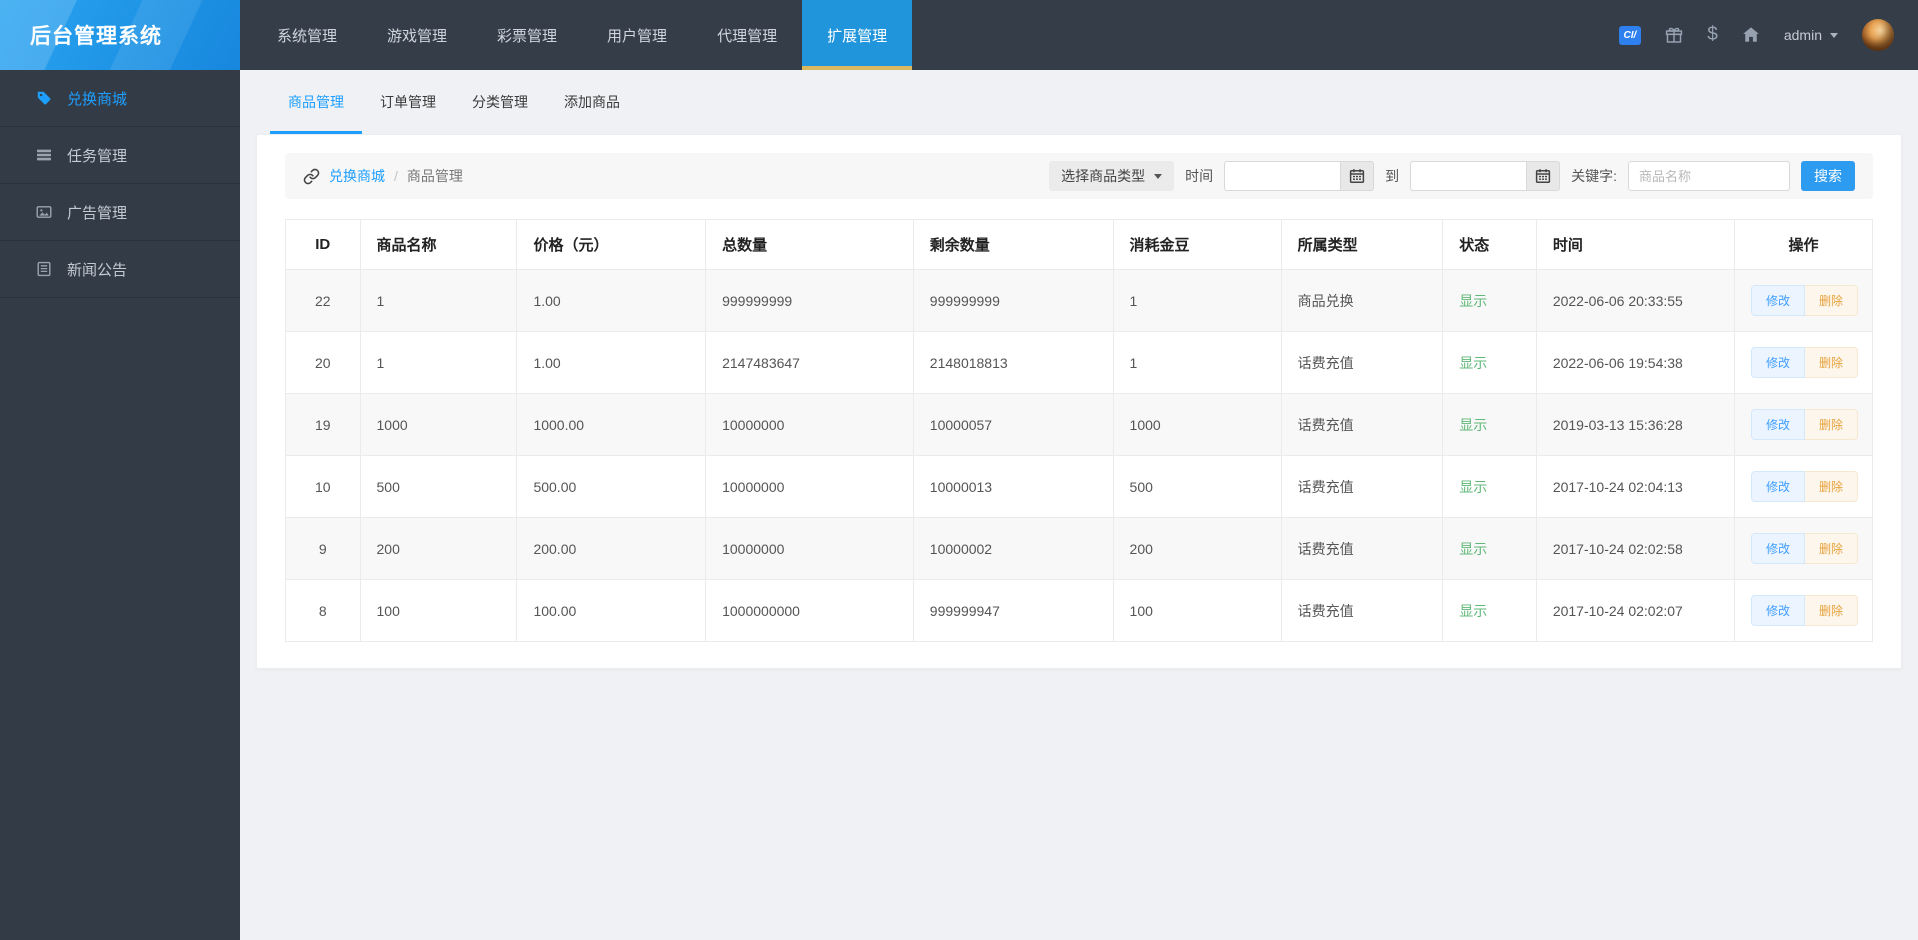  What do you see at coordinates (323, 486) in the screenshot?
I see `cell-id: 10` at bounding box center [323, 486].